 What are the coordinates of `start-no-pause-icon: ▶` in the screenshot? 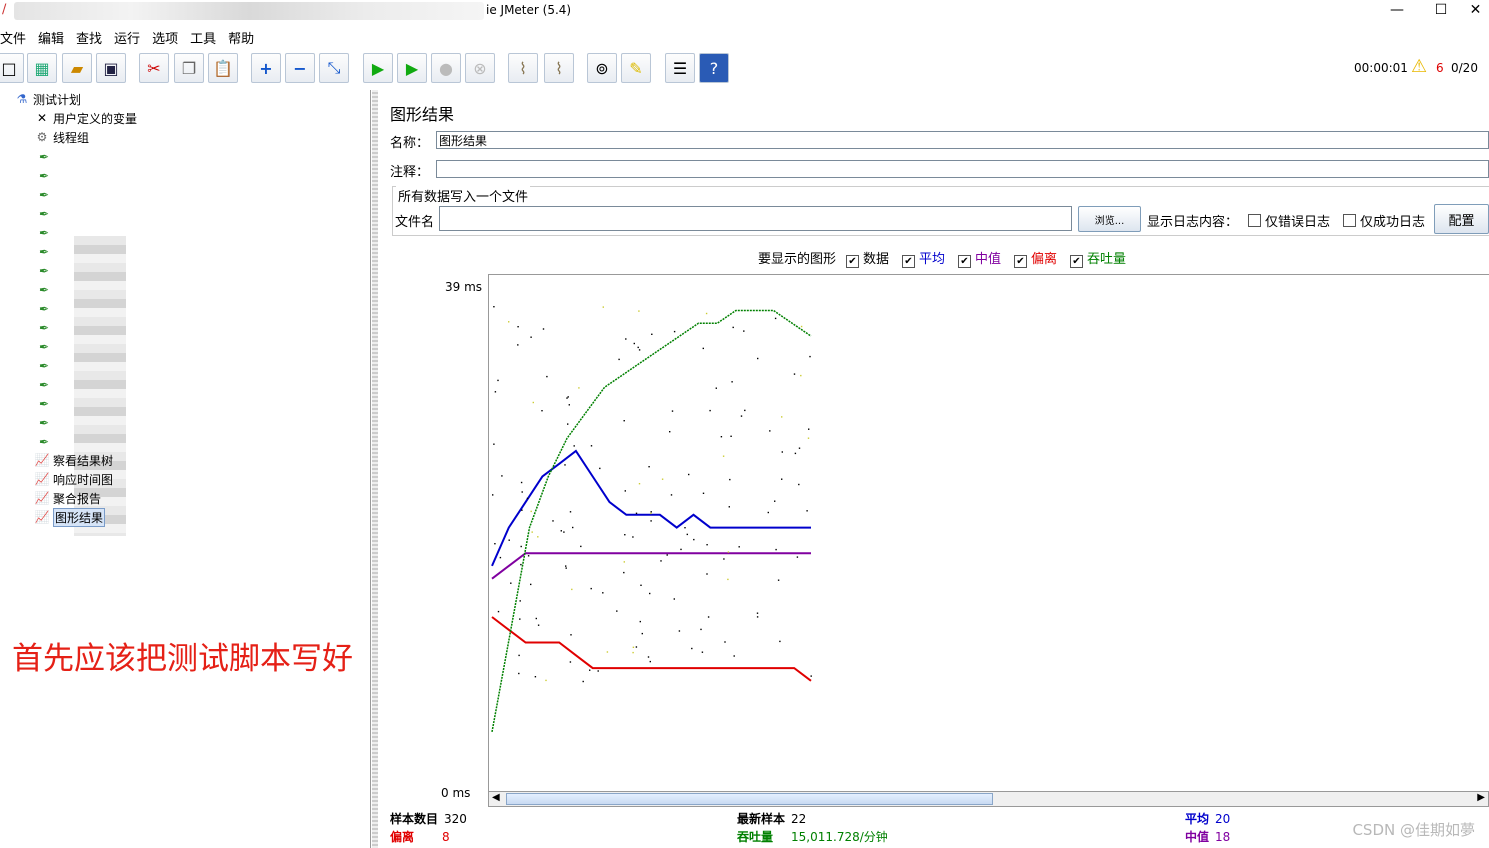 It's located at (412, 68).